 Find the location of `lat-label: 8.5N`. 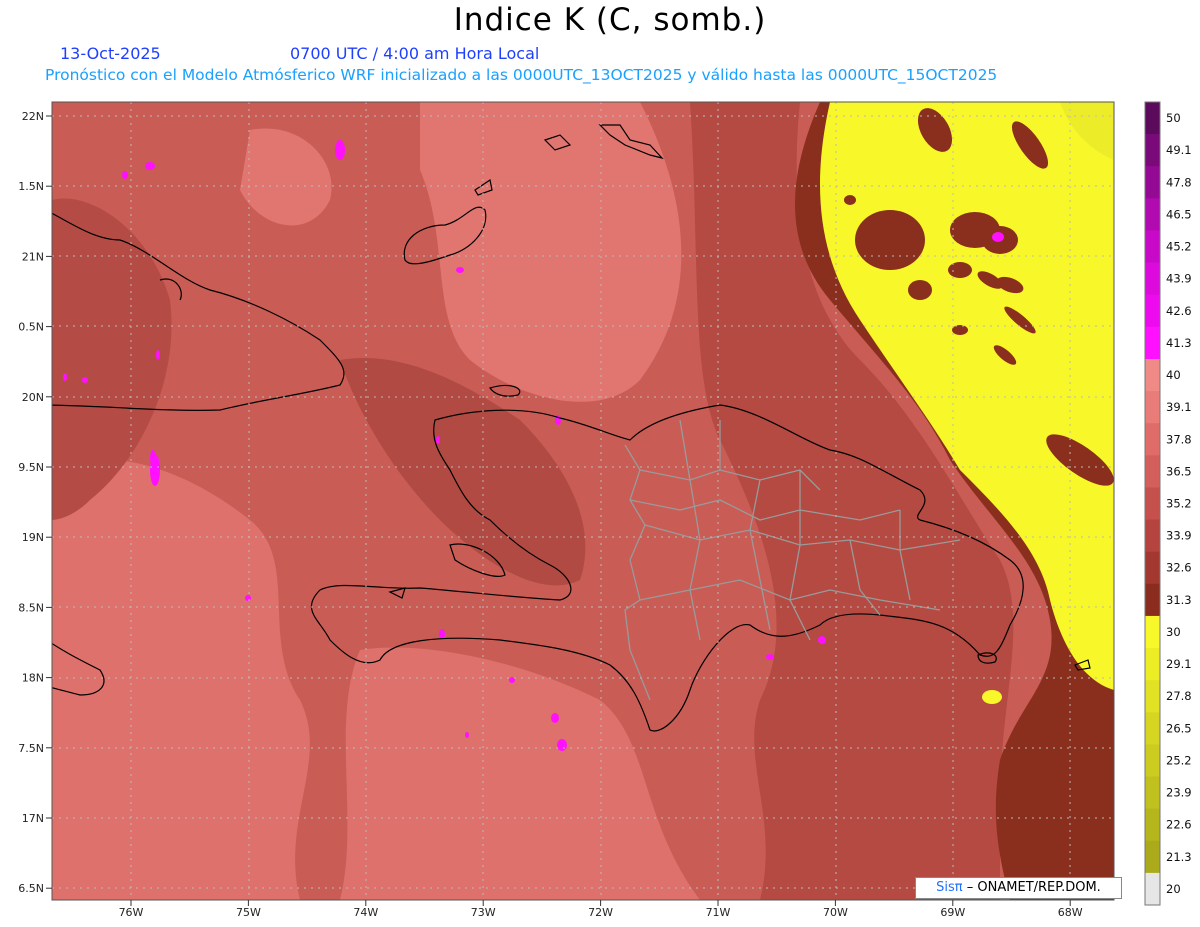

lat-label: 8.5N is located at coordinates (31, 607).